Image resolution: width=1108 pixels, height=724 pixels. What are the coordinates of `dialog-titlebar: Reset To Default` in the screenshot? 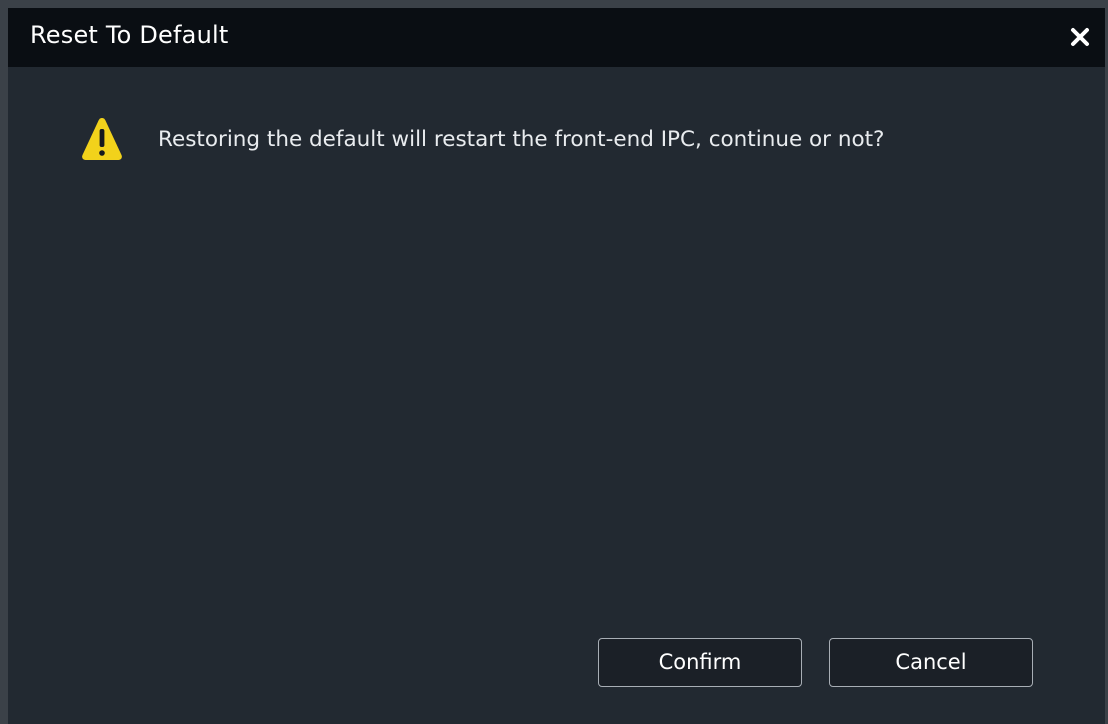 It's located at (556, 37).